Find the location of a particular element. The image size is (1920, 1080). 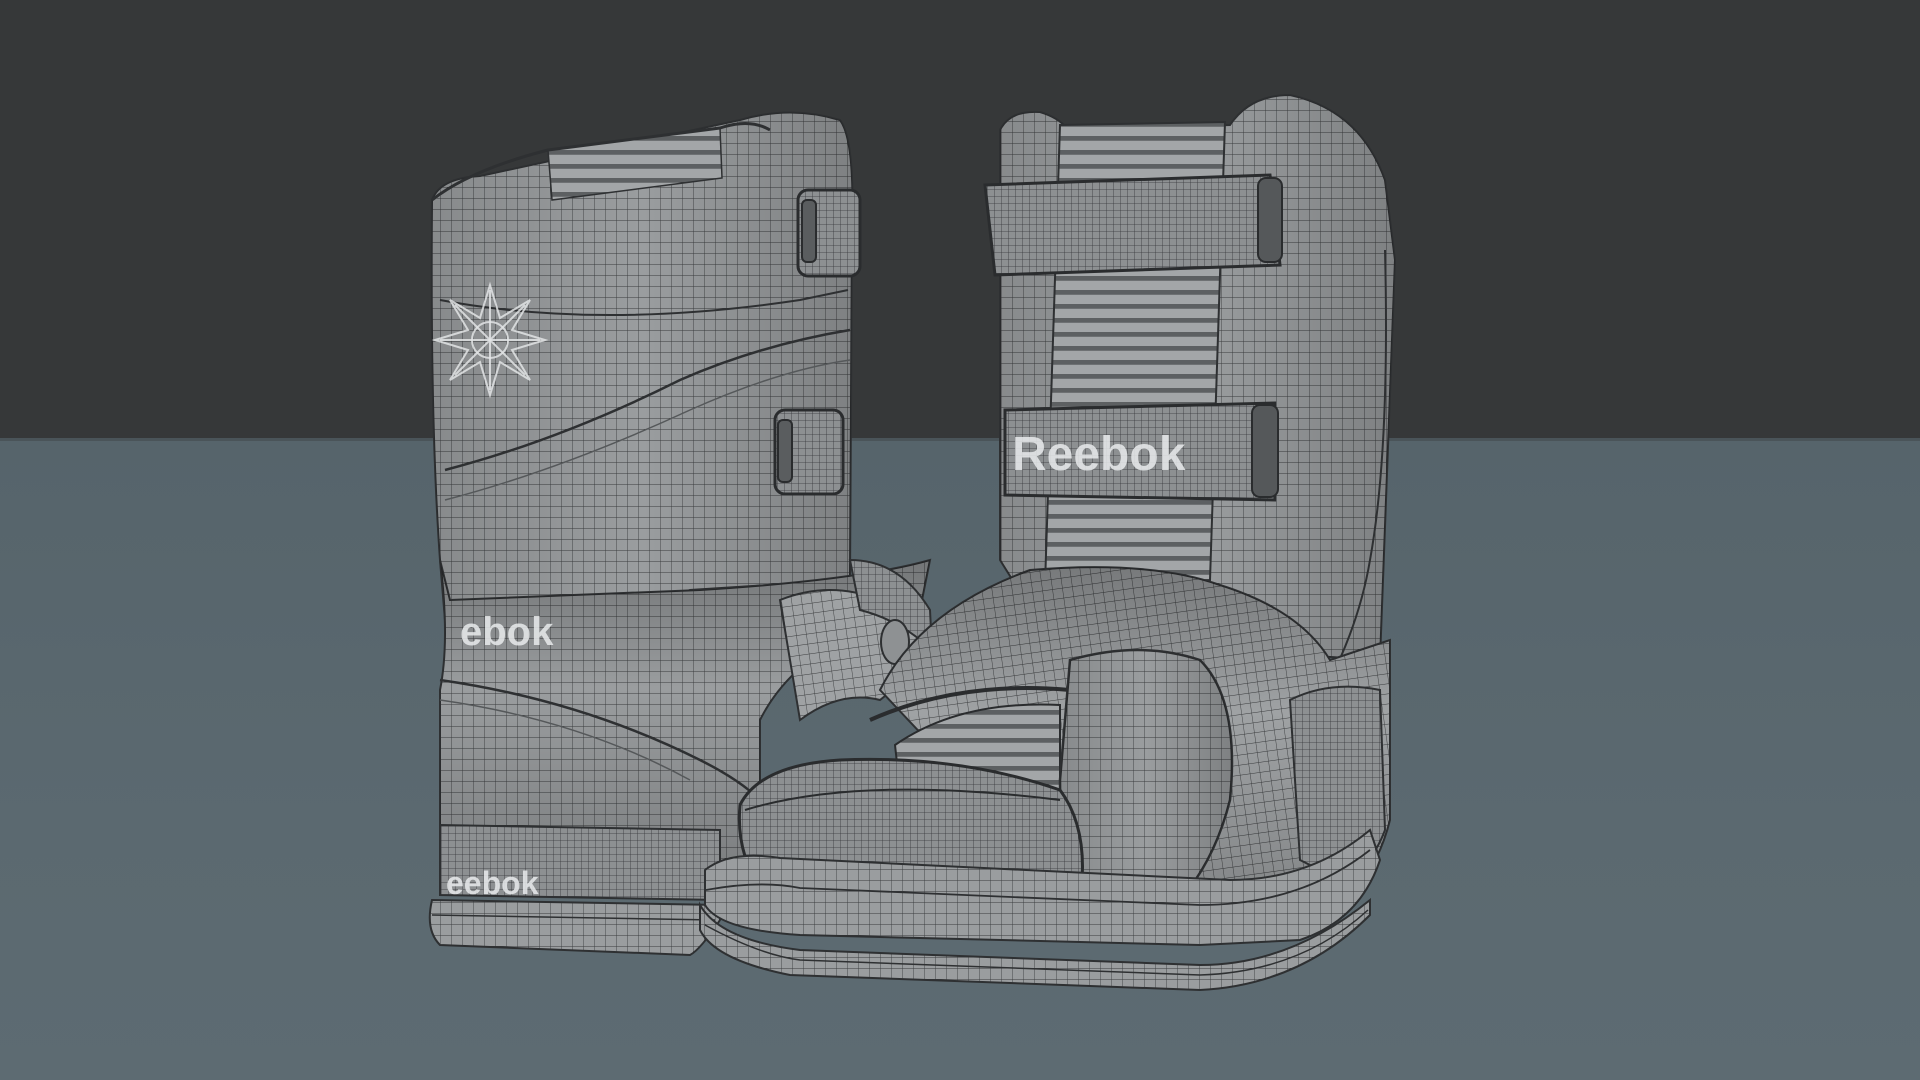

right-boot-strap-logo: Reebok is located at coordinates (1099, 454).